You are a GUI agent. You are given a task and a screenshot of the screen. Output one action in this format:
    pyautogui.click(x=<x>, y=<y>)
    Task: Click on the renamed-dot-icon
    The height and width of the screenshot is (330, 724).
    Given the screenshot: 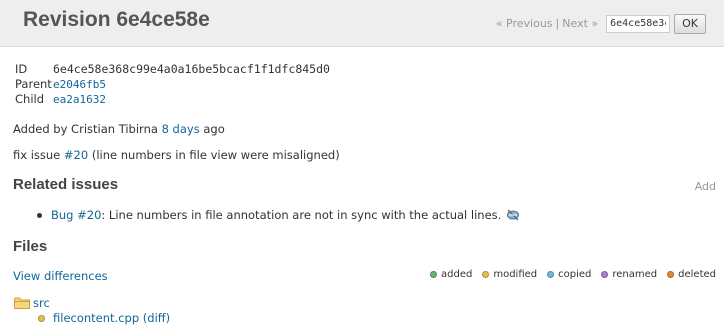 What is the action you would take?
    pyautogui.click(x=605, y=274)
    